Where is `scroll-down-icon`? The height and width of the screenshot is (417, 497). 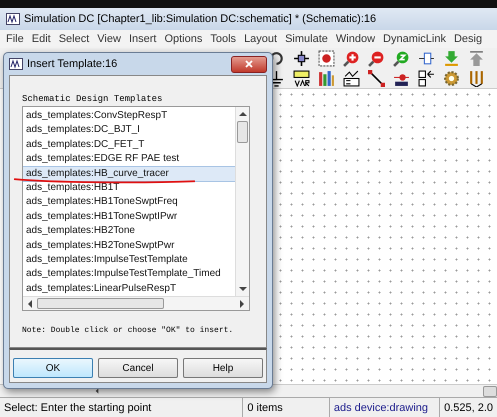 scroll-down-icon is located at coordinates (242, 289).